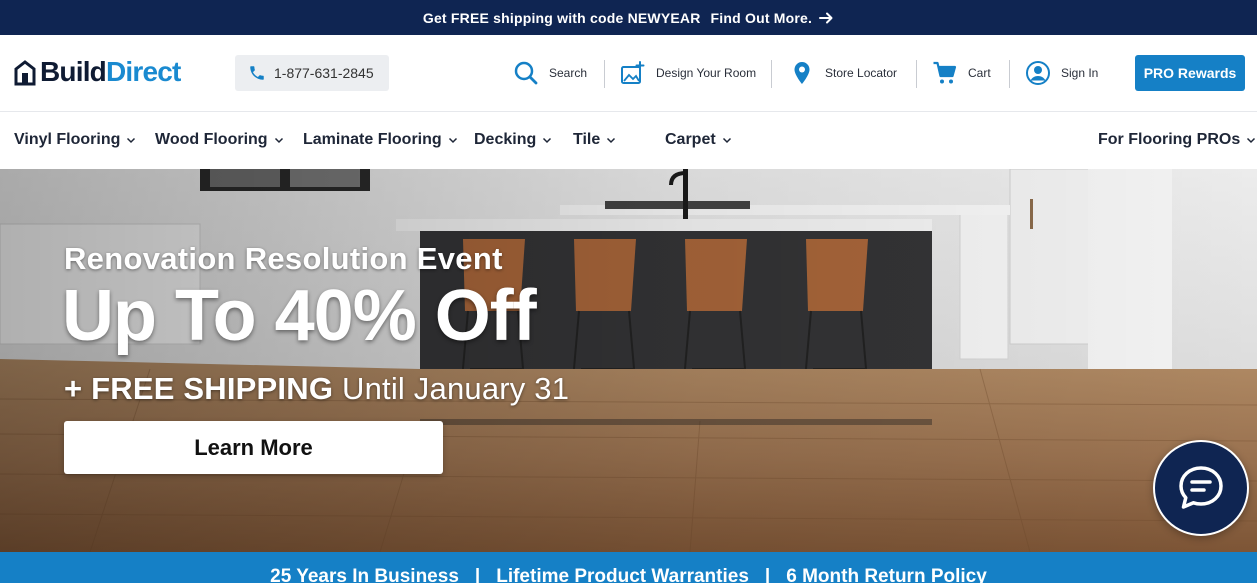  I want to click on nav-item-wood-flooring: Wood Flooring, so click(219, 140).